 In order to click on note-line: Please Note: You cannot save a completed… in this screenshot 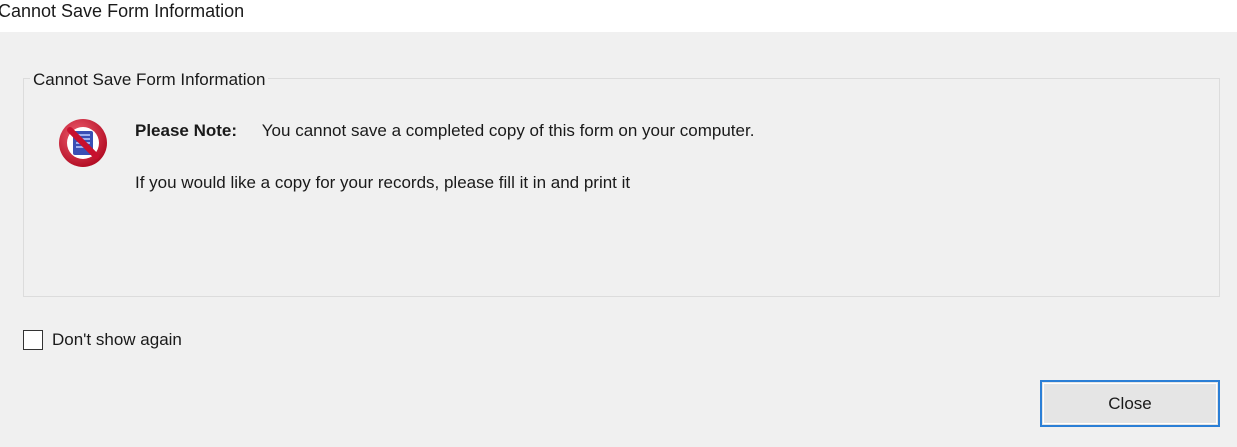, I will do `click(444, 131)`.